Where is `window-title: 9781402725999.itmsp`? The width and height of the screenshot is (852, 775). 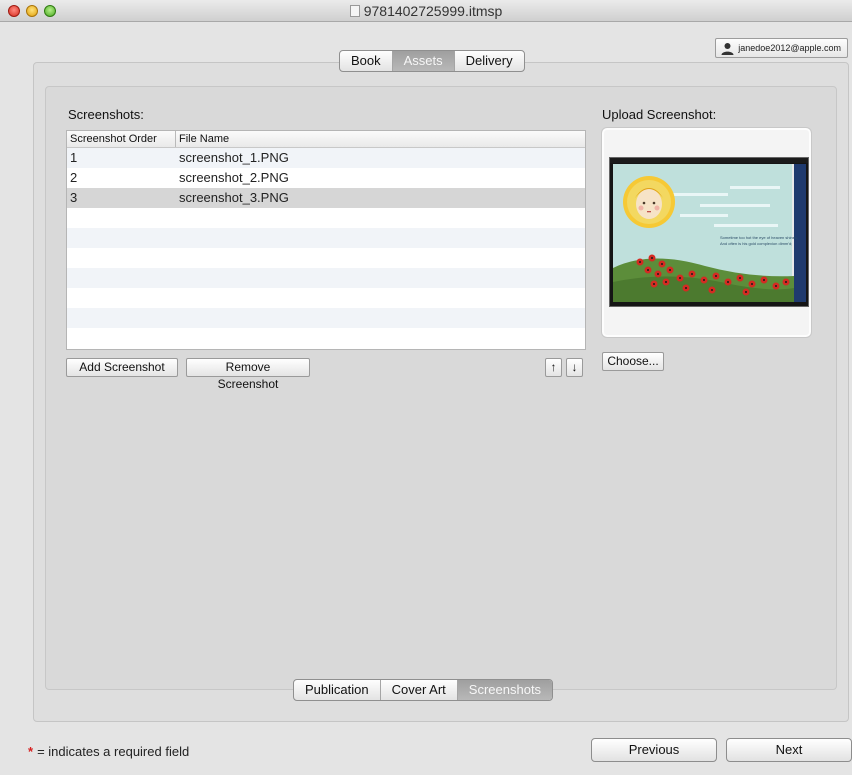 window-title: 9781402725999.itmsp is located at coordinates (433, 11).